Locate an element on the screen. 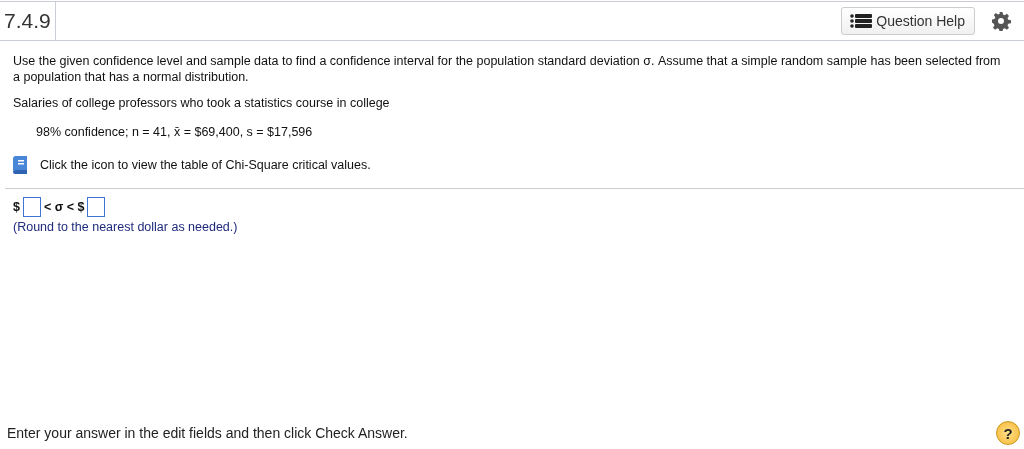 The height and width of the screenshot is (449, 1024). list-icon is located at coordinates (861, 21).